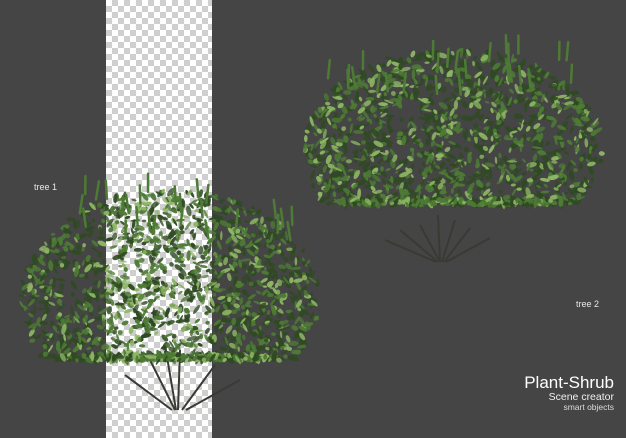 This screenshot has height=438, width=626. I want to click on tree-1-label: tree 1, so click(46, 187).